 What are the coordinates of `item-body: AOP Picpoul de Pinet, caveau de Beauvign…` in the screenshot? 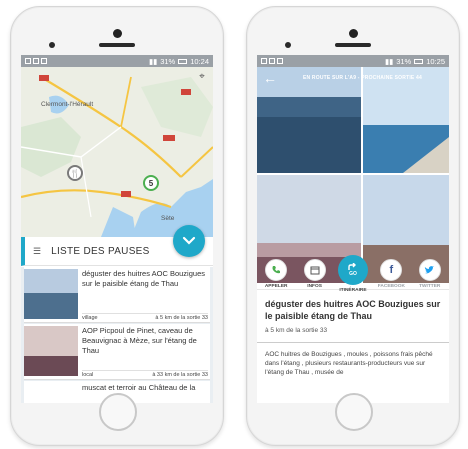 It's located at (146, 351).